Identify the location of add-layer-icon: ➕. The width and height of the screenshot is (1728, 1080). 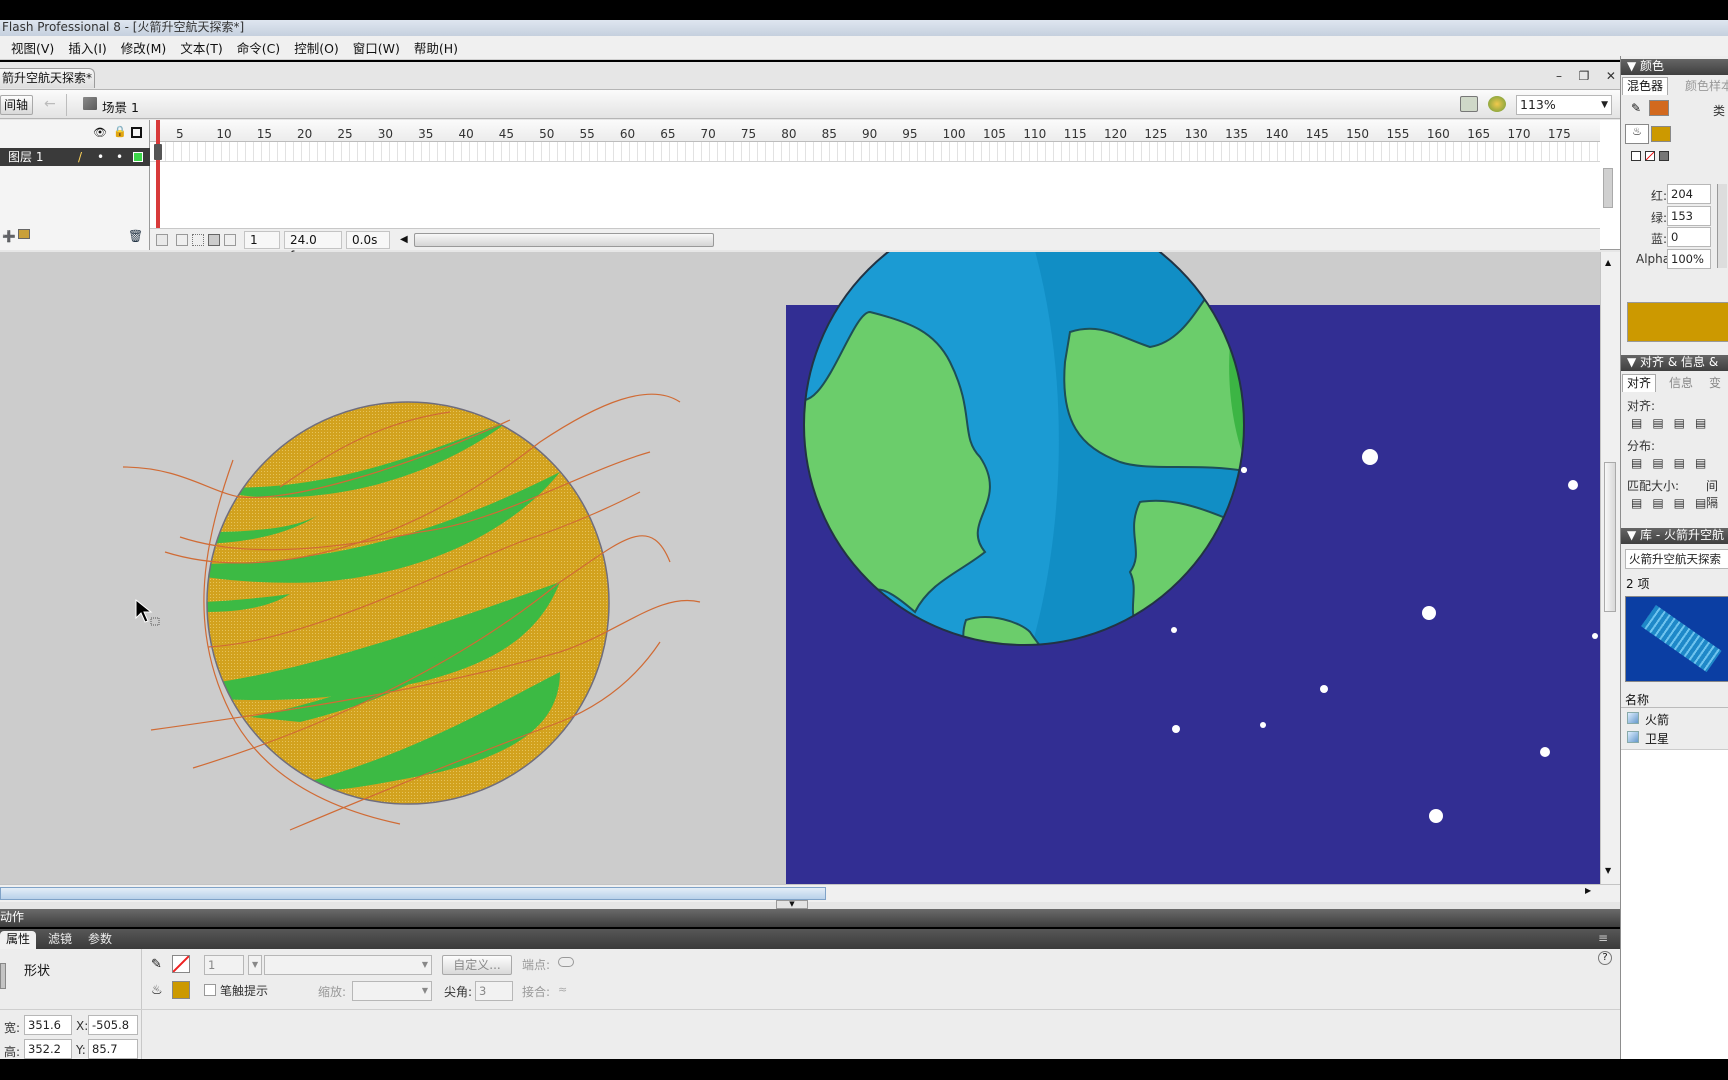
(9, 236).